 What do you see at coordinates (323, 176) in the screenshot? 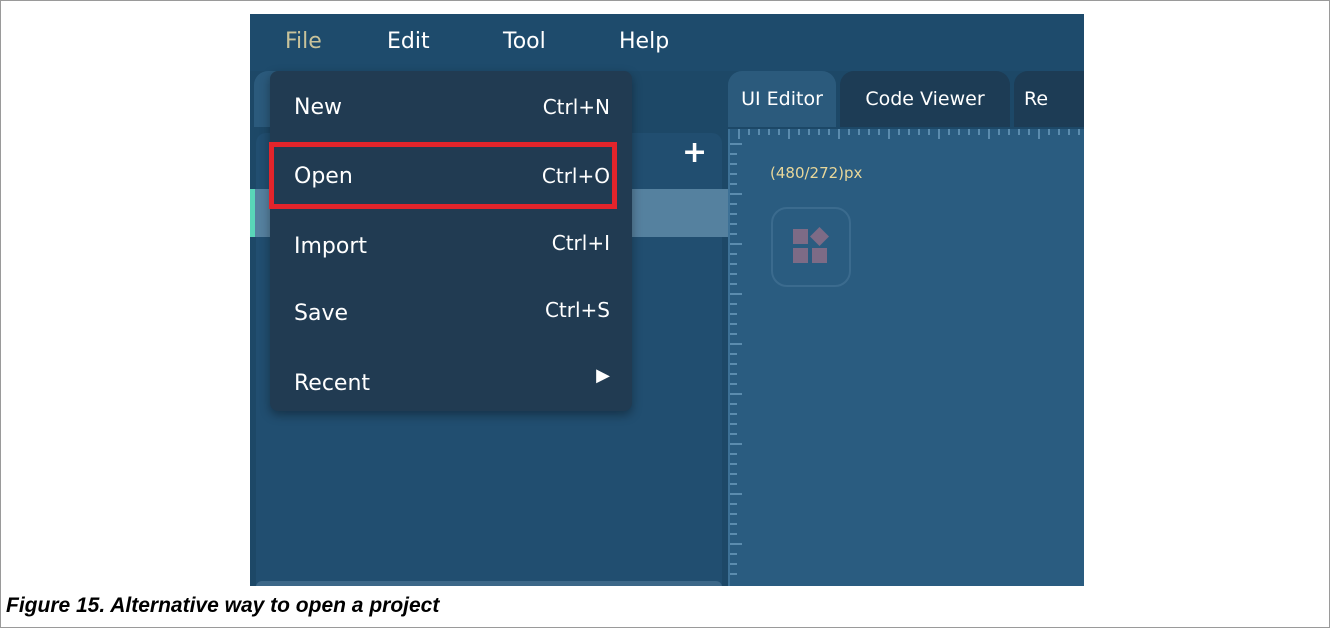
I see `menu-item-open-label: Open` at bounding box center [323, 176].